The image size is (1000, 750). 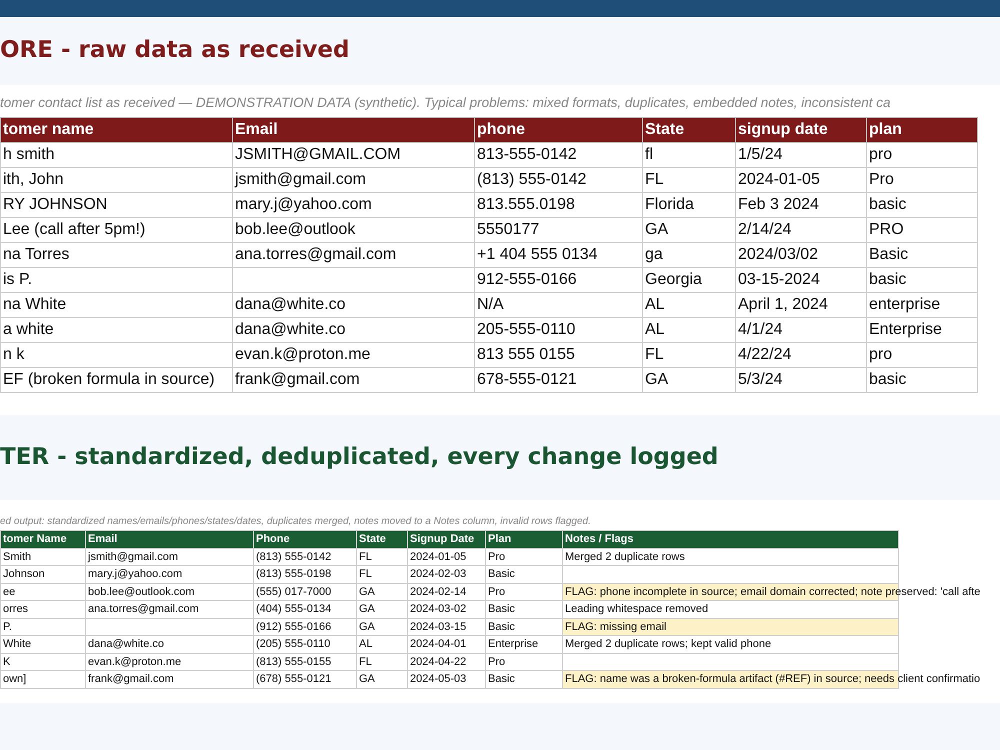 What do you see at coordinates (438, 574) in the screenshot?
I see `cell-text: 2024-02-03` at bounding box center [438, 574].